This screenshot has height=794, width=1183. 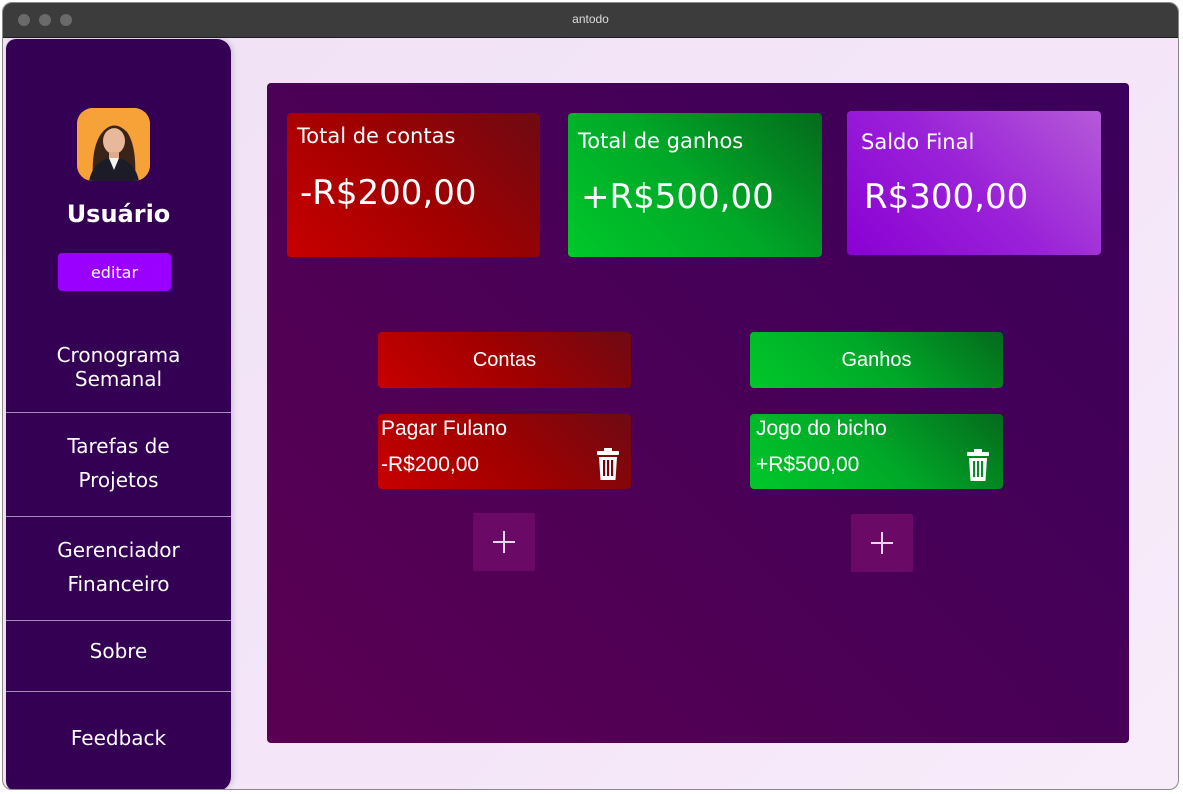 I want to click on total-contas-label: Total de contas, so click(x=376, y=136).